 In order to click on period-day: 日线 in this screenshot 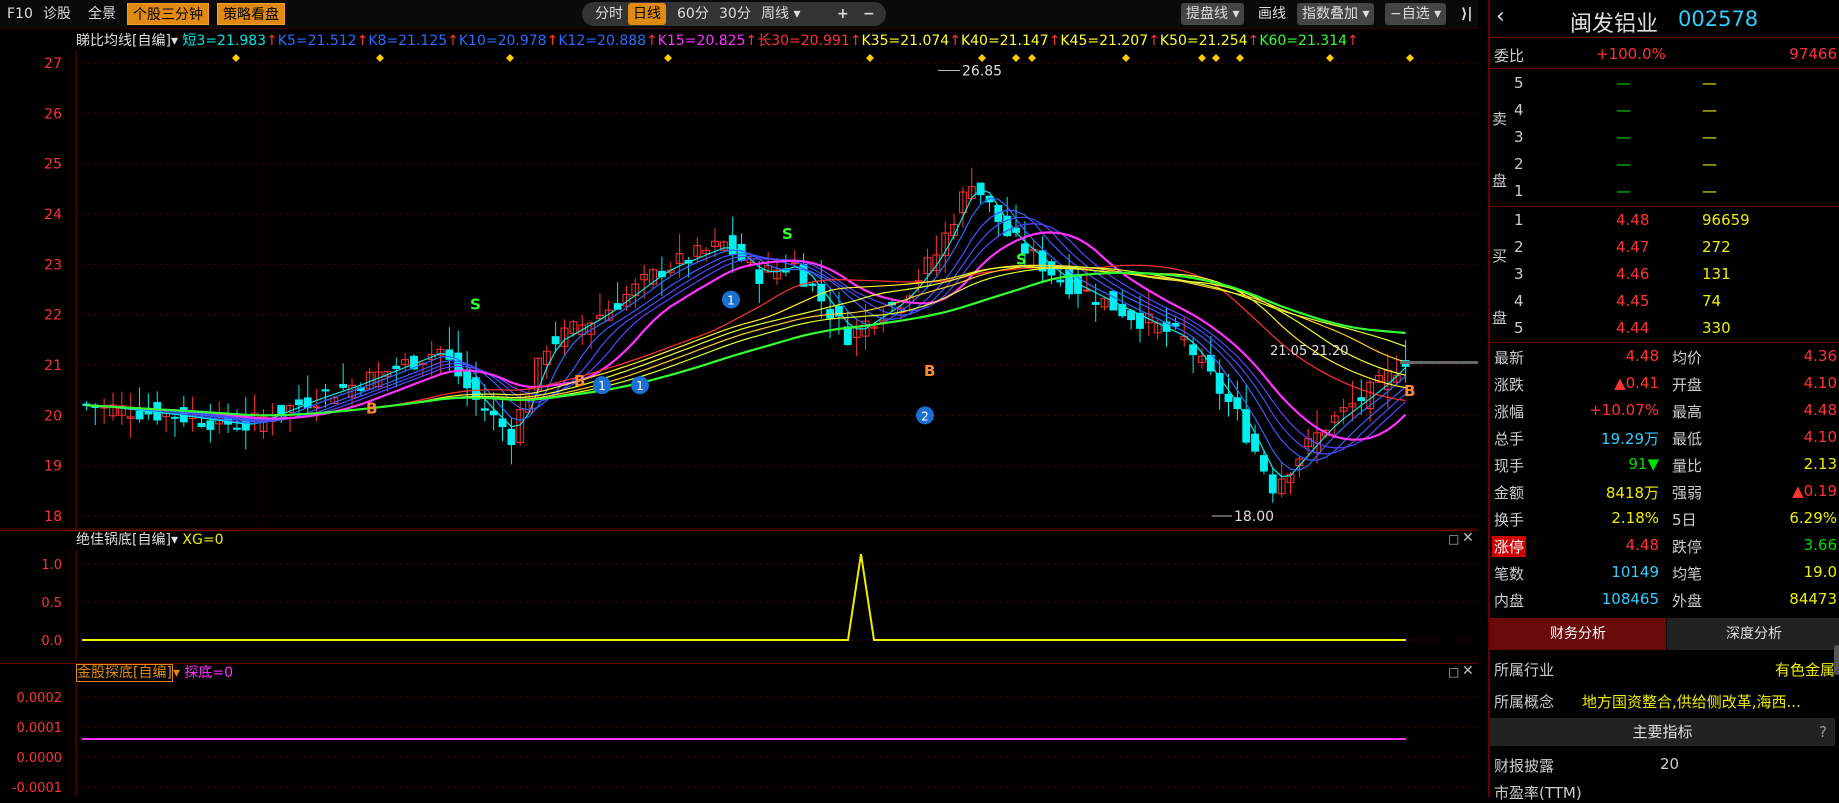, I will do `click(647, 14)`.